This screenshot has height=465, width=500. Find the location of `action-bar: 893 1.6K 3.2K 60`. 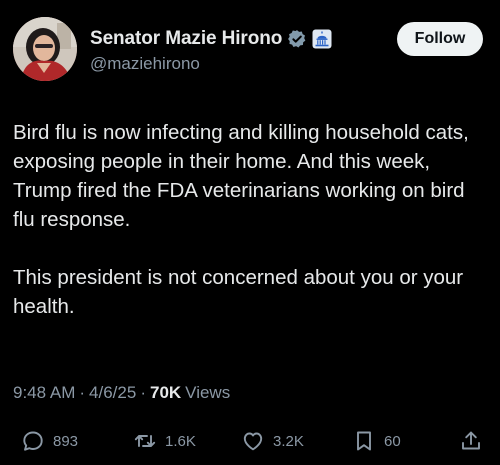

action-bar: 893 1.6K 3.2K 60 is located at coordinates (250, 441).